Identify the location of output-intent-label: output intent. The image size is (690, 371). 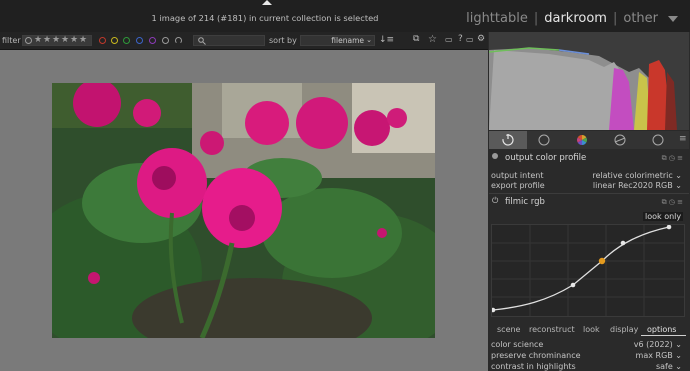
(517, 175).